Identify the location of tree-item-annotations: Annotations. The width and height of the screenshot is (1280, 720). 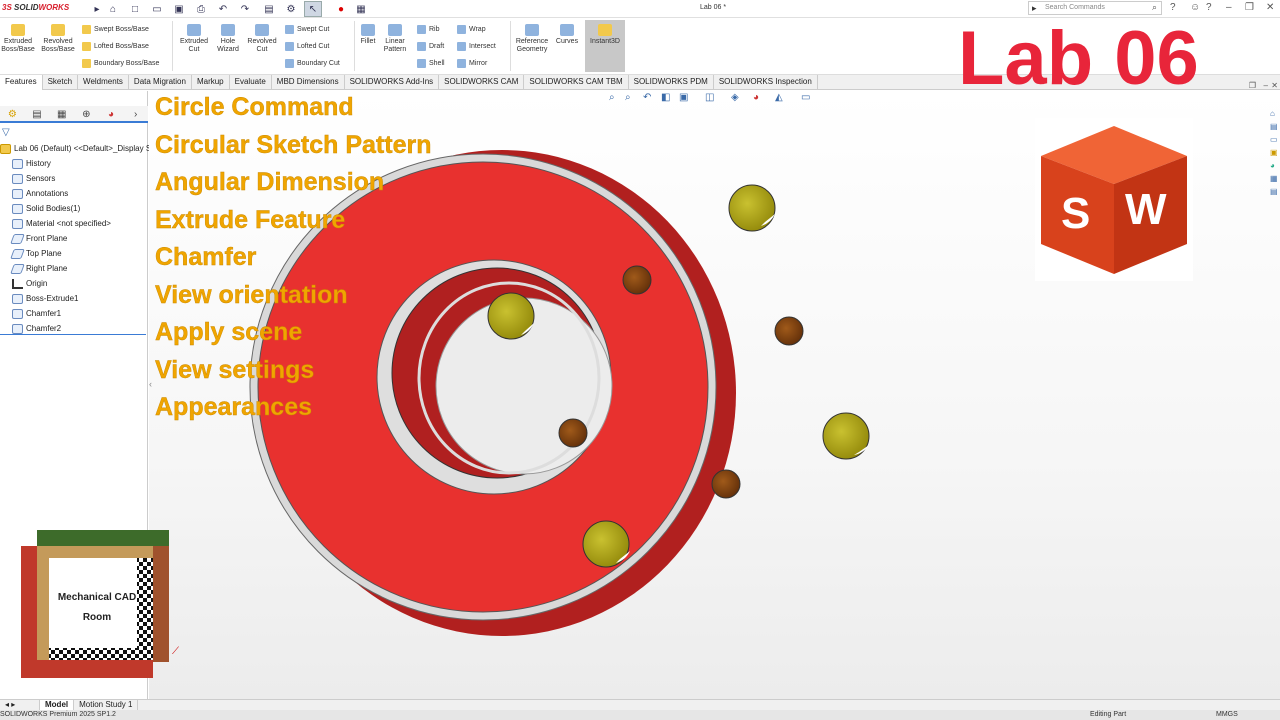
(40, 193).